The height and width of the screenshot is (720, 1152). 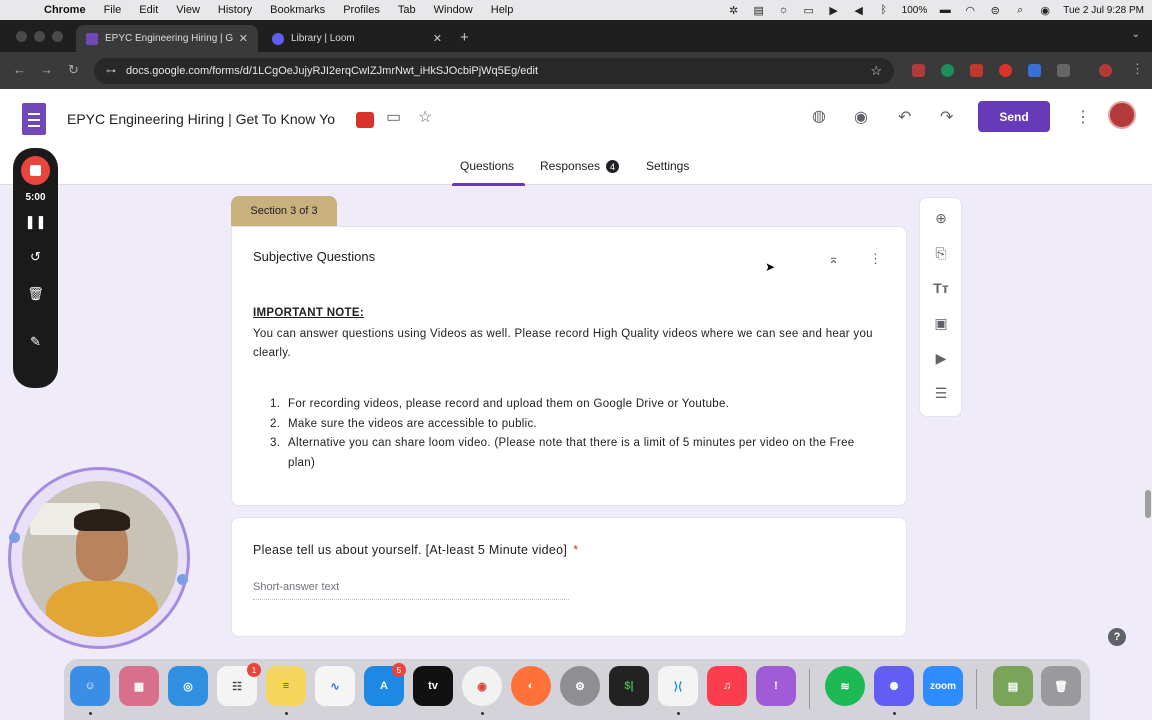 I want to click on docker-icon: ▤, so click(x=759, y=10).